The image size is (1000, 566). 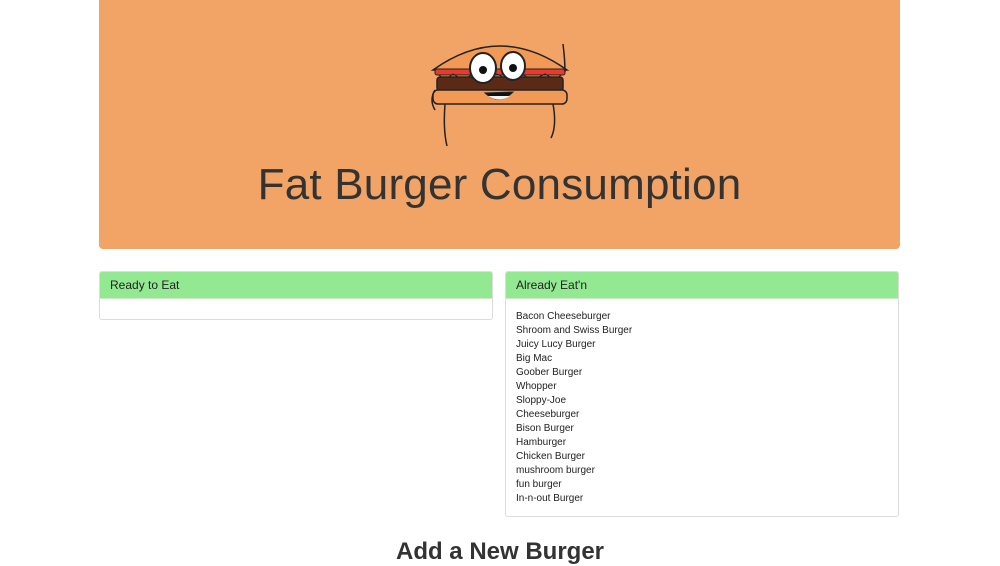 I want to click on page-title: Fat Burger Consumption, so click(x=499, y=184).